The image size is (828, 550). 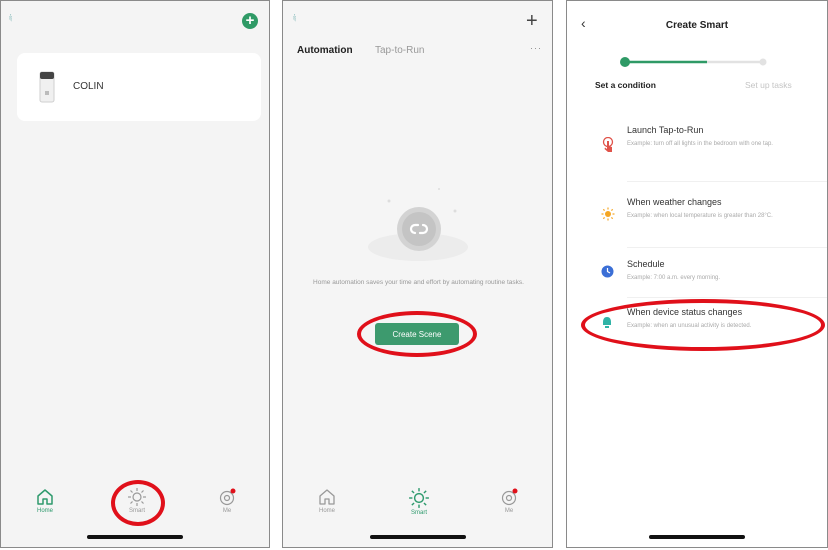 What do you see at coordinates (88, 86) in the screenshot?
I see `device-name: COLIN` at bounding box center [88, 86].